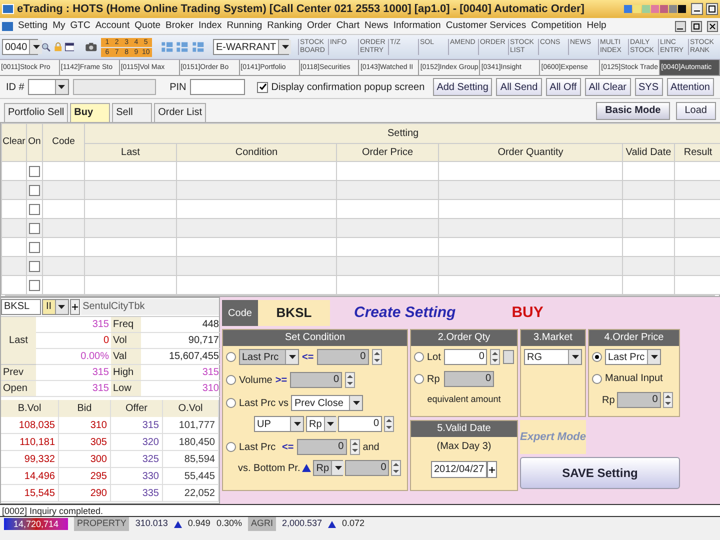 This screenshot has height=540, width=720. What do you see at coordinates (91, 47) in the screenshot?
I see `camera-icon` at bounding box center [91, 47].